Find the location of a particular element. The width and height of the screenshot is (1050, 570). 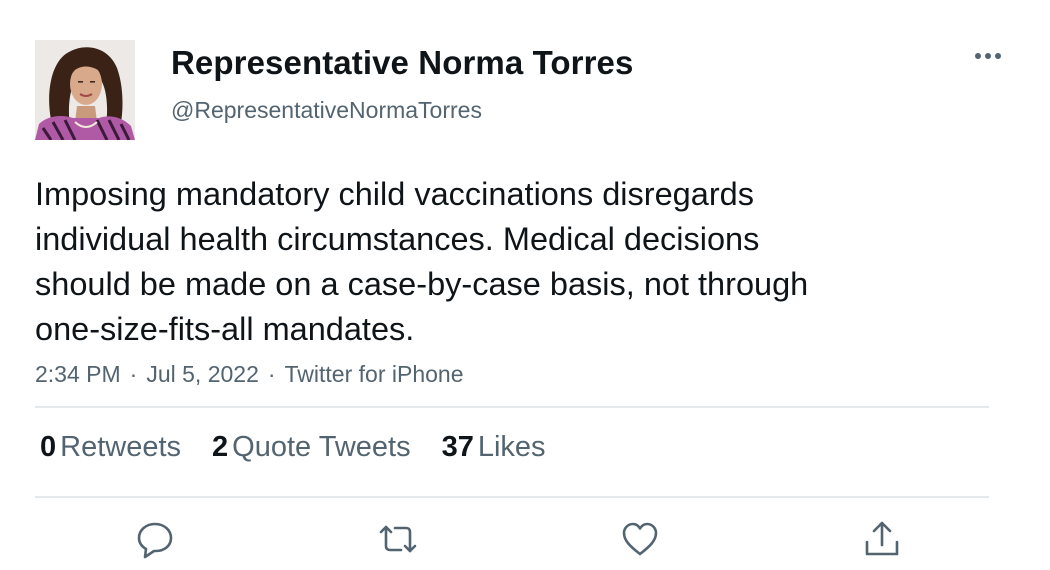

retweets-count: 0 is located at coordinates (48, 447).